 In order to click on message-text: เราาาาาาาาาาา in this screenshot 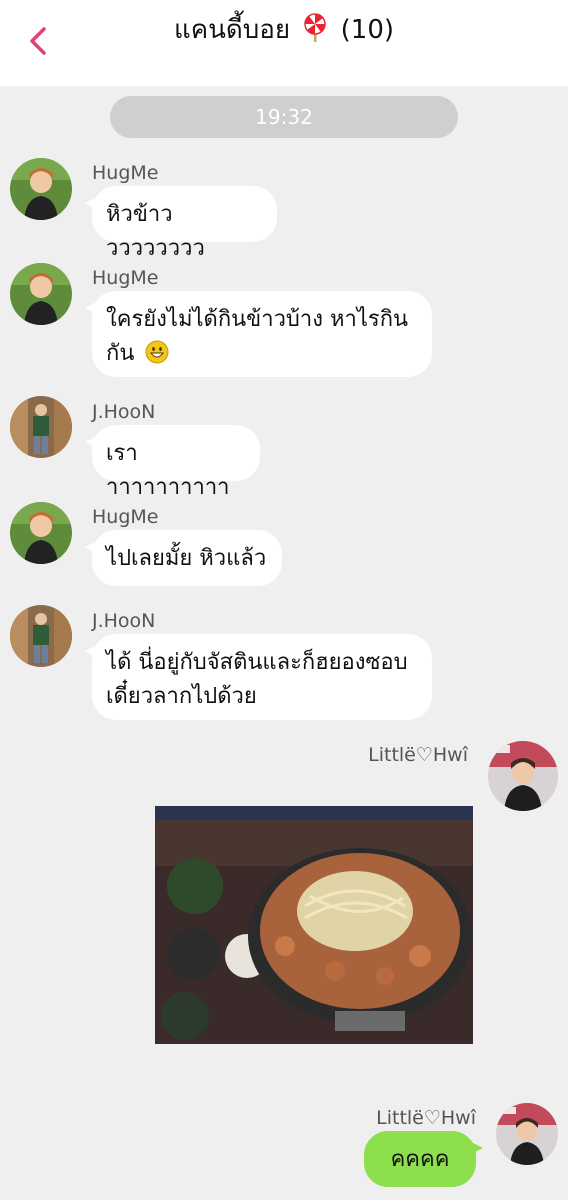, I will do `click(168, 470)`.